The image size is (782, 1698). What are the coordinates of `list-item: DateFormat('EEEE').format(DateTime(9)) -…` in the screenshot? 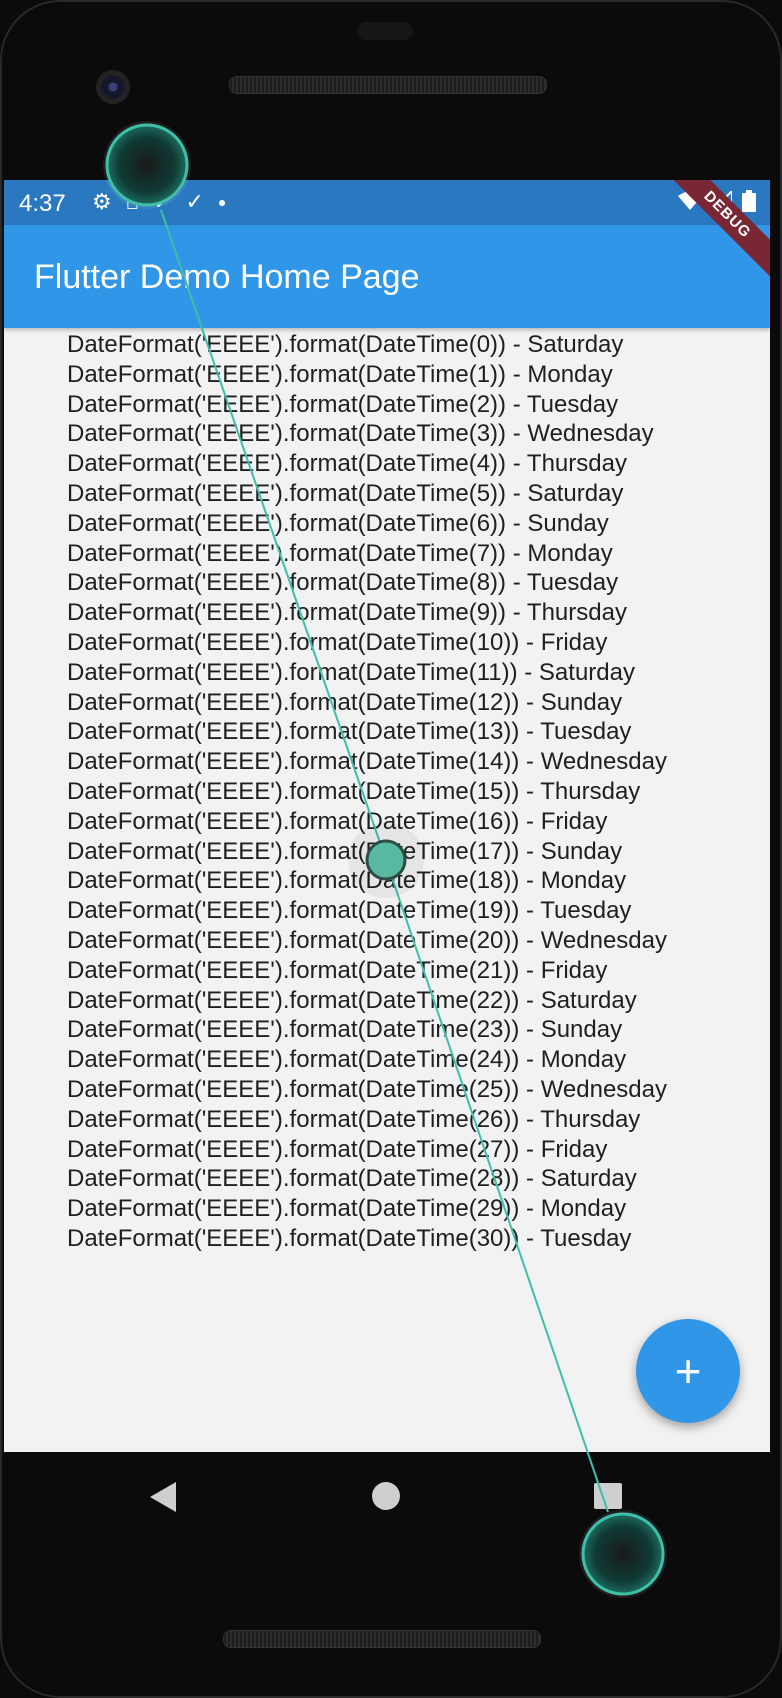 It's located at (347, 613).